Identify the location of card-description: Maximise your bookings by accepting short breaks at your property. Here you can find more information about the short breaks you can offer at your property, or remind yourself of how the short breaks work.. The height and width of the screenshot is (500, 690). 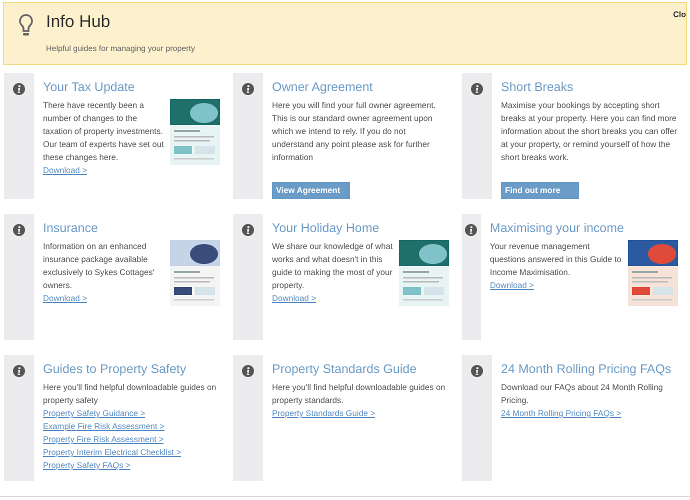
(589, 131).